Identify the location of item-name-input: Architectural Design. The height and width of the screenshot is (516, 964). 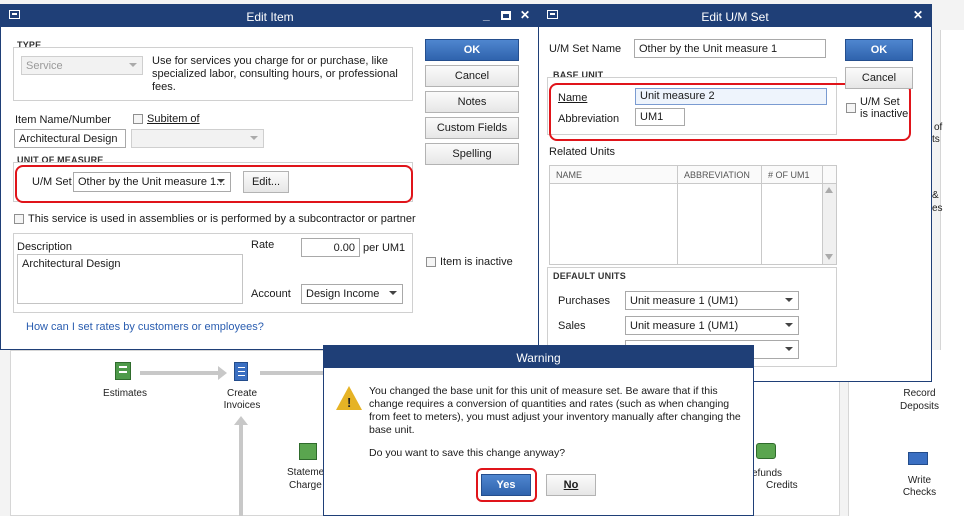
(70, 138).